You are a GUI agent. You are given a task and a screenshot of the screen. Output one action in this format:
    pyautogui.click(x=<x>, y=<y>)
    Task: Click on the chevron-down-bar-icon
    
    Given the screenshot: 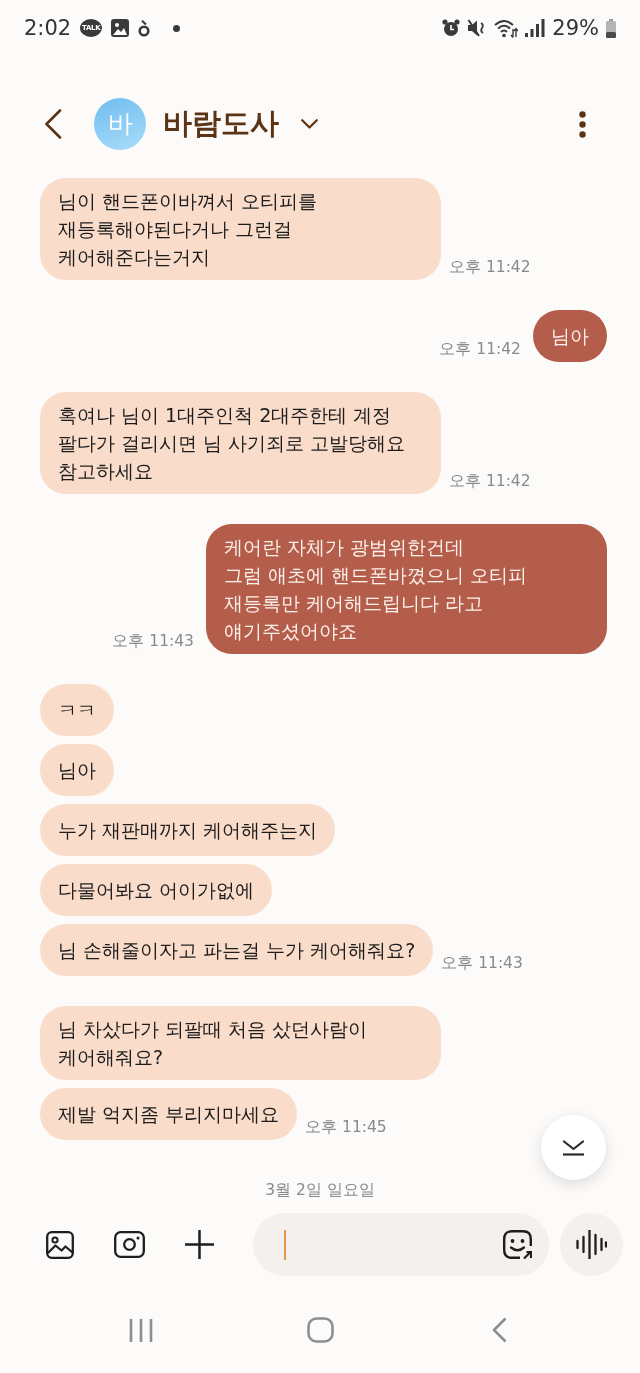 What is the action you would take?
    pyautogui.click(x=573, y=1147)
    